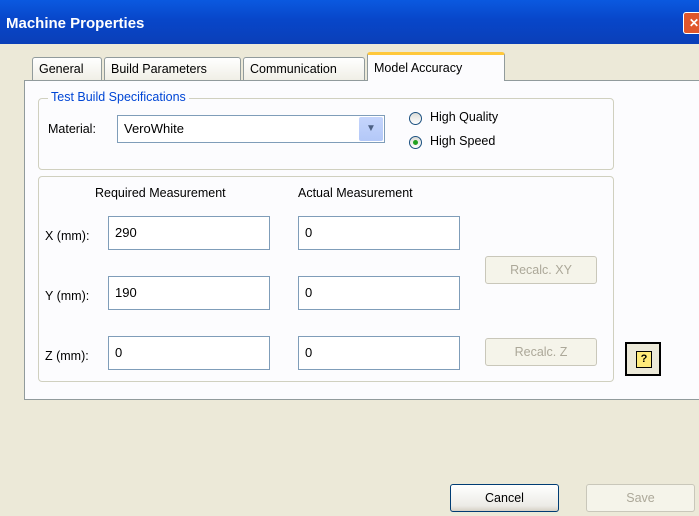 The height and width of the screenshot is (516, 699). Describe the element at coordinates (640, 498) in the screenshot. I see `save-button: Save` at that location.